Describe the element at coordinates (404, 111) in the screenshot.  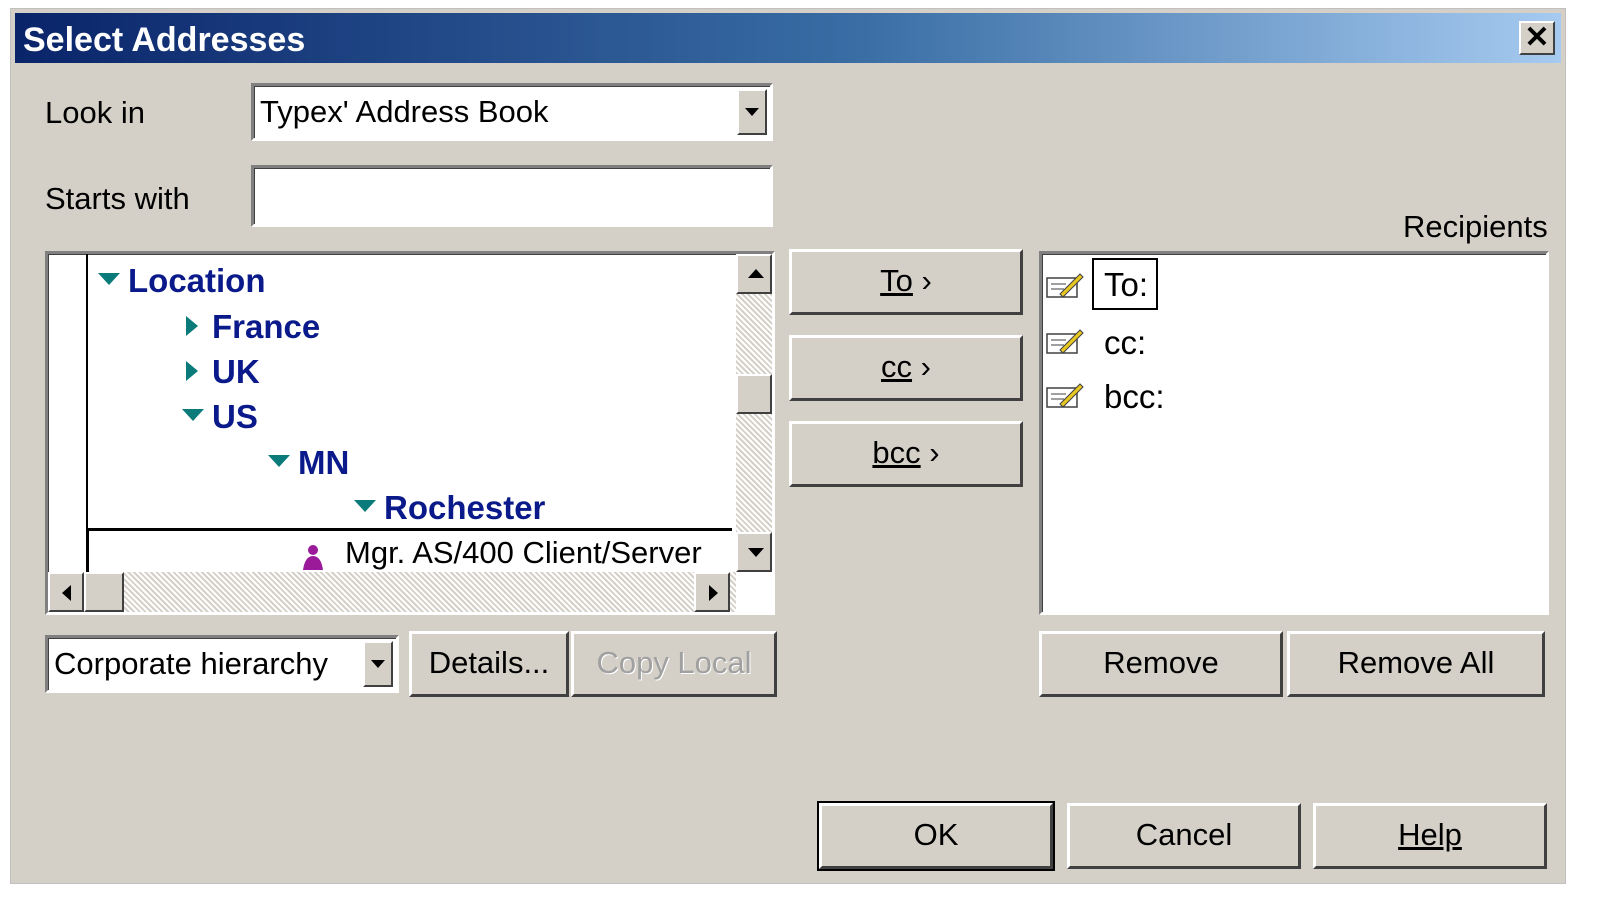
I see `look-in-value: Typex' Address Book` at that location.